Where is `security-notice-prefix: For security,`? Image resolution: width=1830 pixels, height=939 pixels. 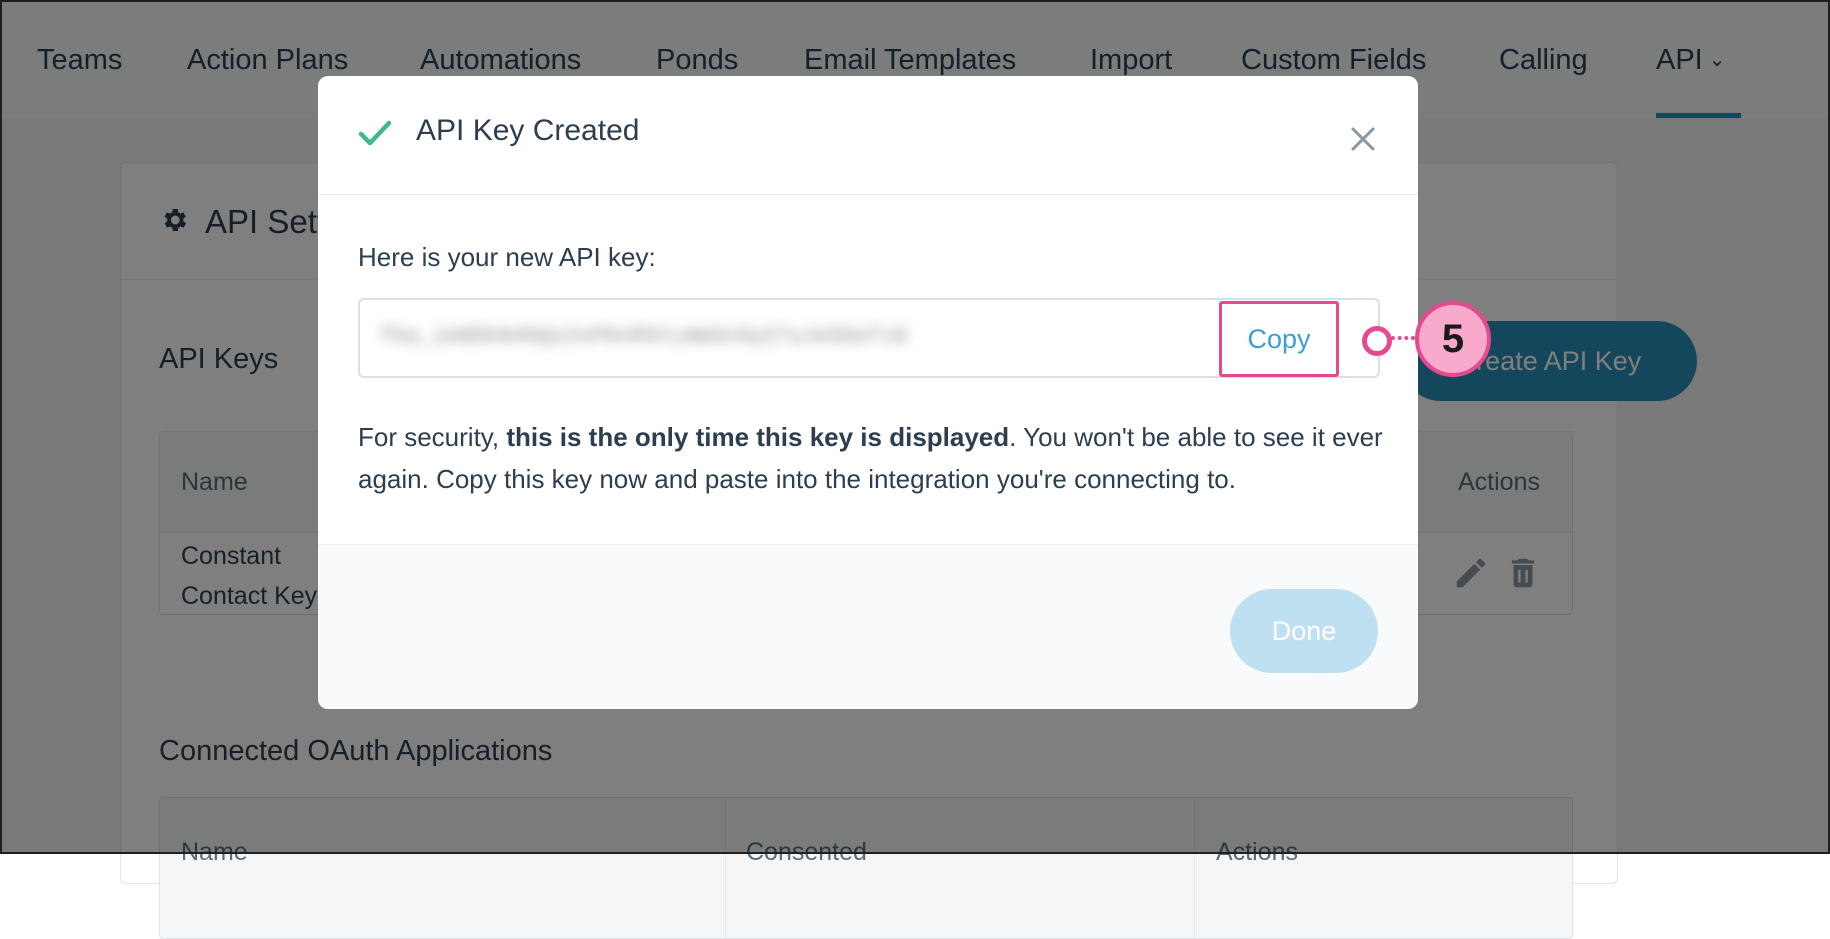
security-notice-prefix: For security, is located at coordinates (432, 437).